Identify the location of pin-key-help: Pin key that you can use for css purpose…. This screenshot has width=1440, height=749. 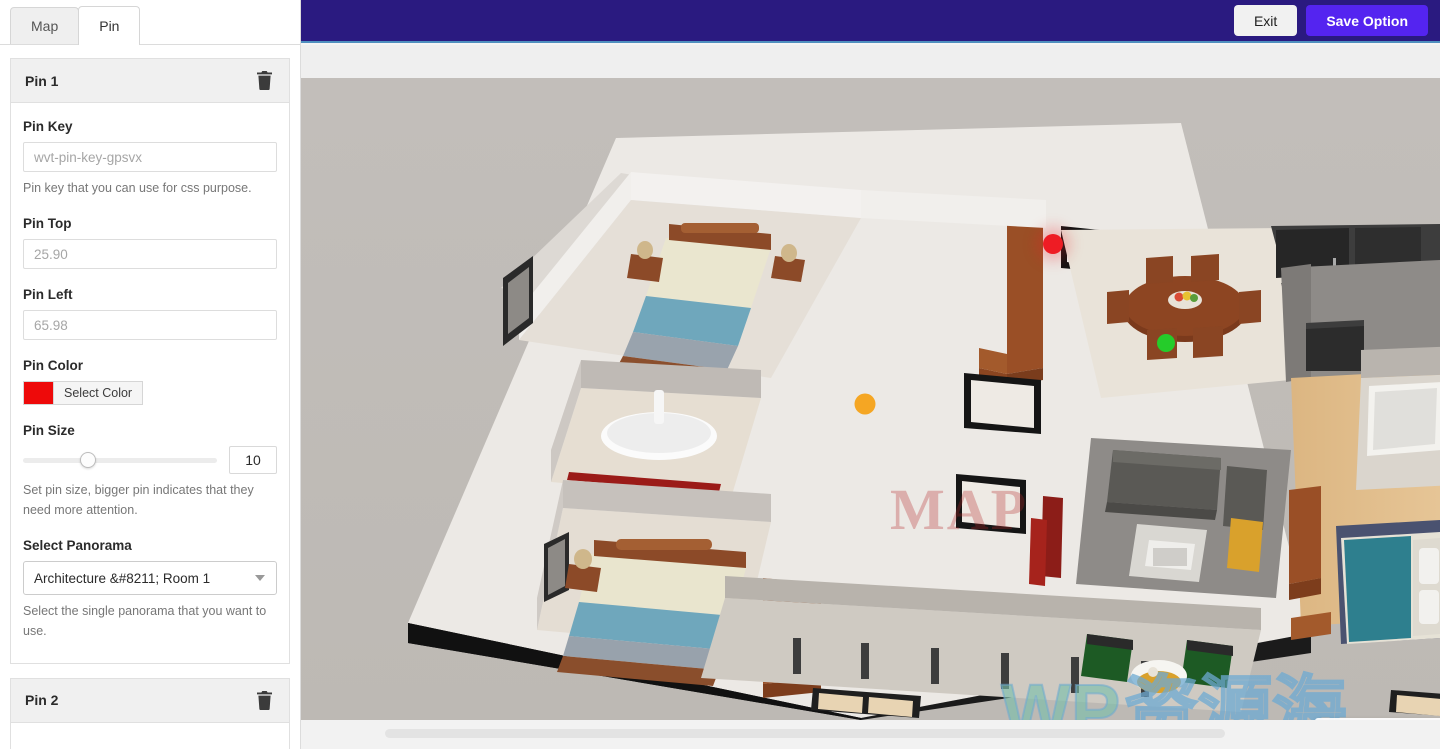
(137, 188).